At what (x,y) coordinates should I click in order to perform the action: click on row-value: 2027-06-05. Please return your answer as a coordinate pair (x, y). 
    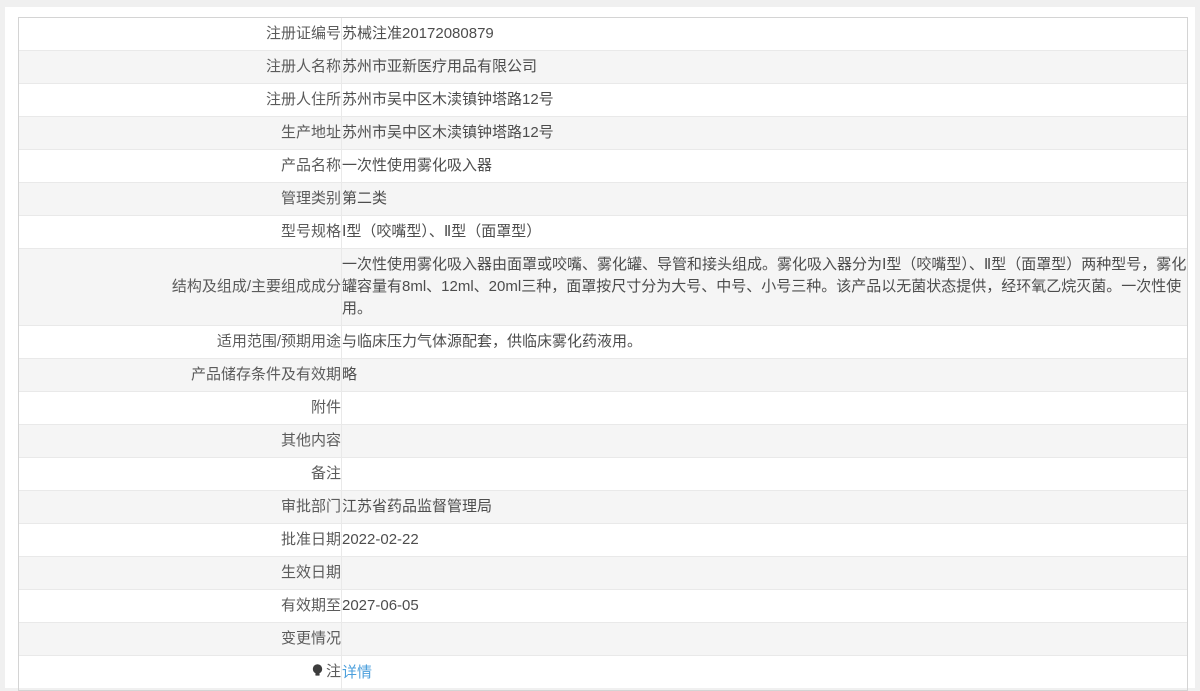
    Looking at the image, I should click on (764, 606).